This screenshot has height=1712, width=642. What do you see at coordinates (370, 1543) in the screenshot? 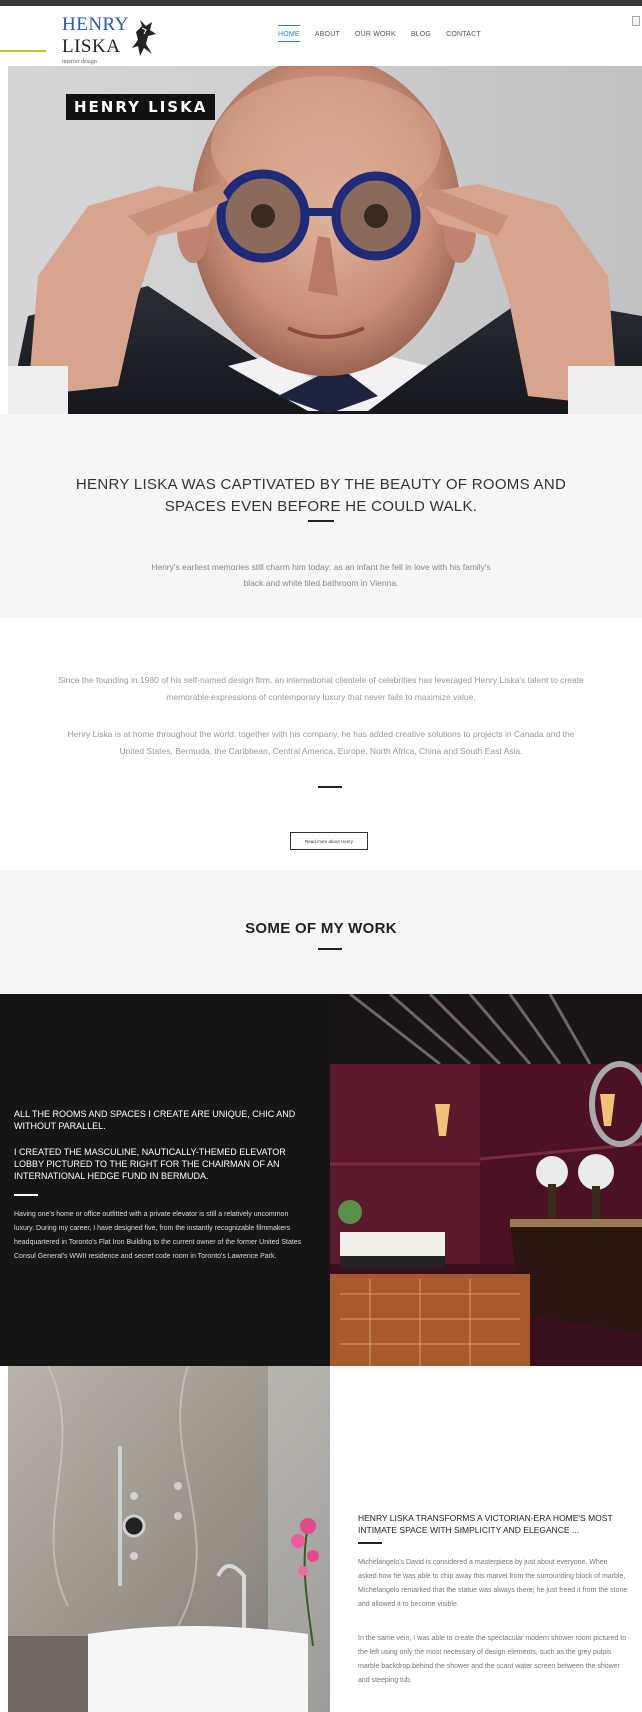
I see `shower-divider` at bounding box center [370, 1543].